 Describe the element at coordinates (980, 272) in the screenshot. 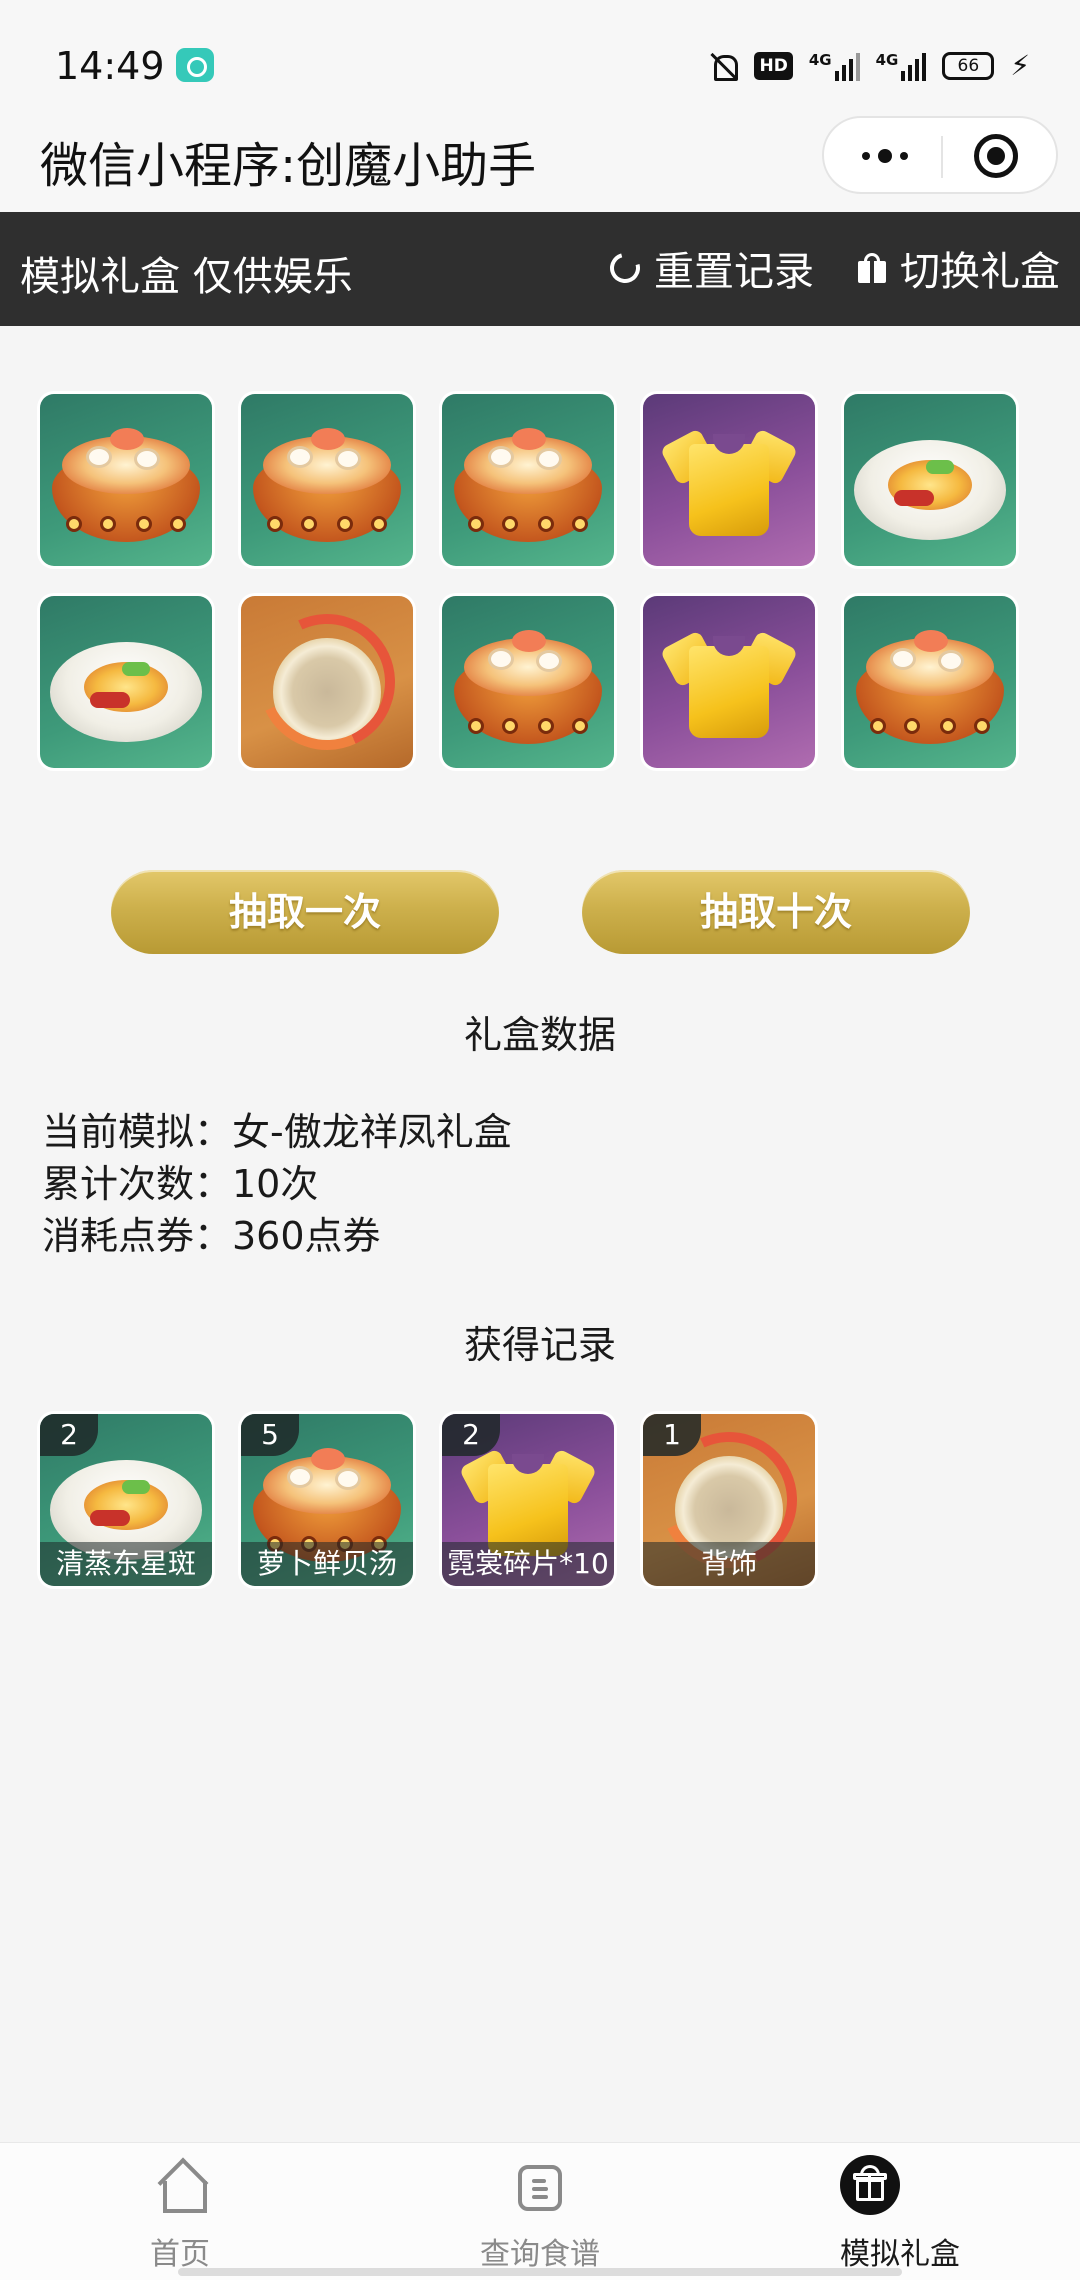

I see `switch-gift-box-label: 切换礼盒` at that location.